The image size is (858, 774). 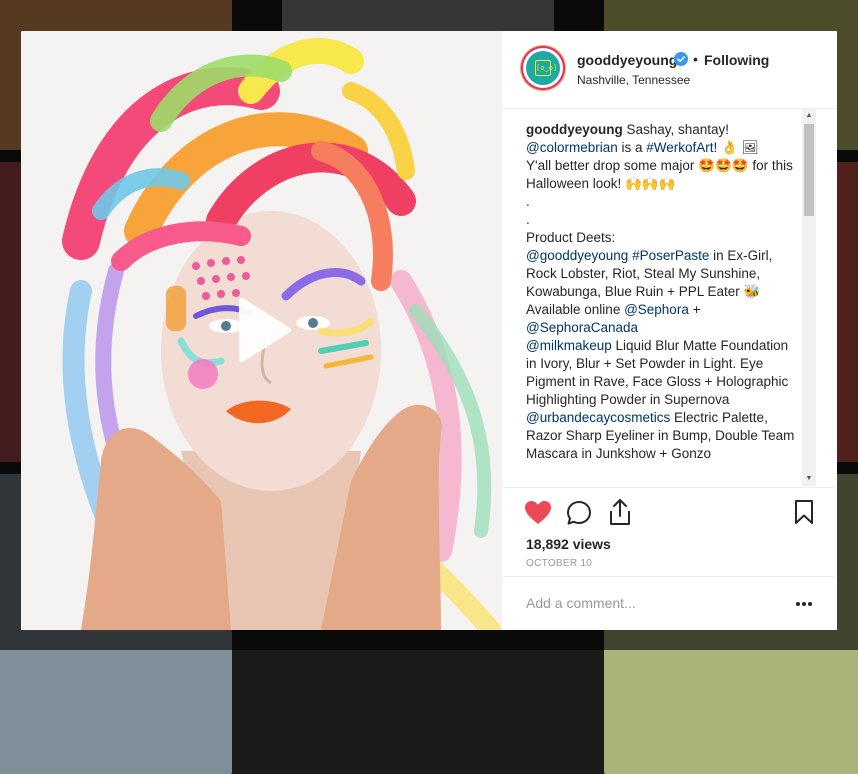 What do you see at coordinates (656, 309) in the screenshot?
I see `caption-link: @Sephora` at bounding box center [656, 309].